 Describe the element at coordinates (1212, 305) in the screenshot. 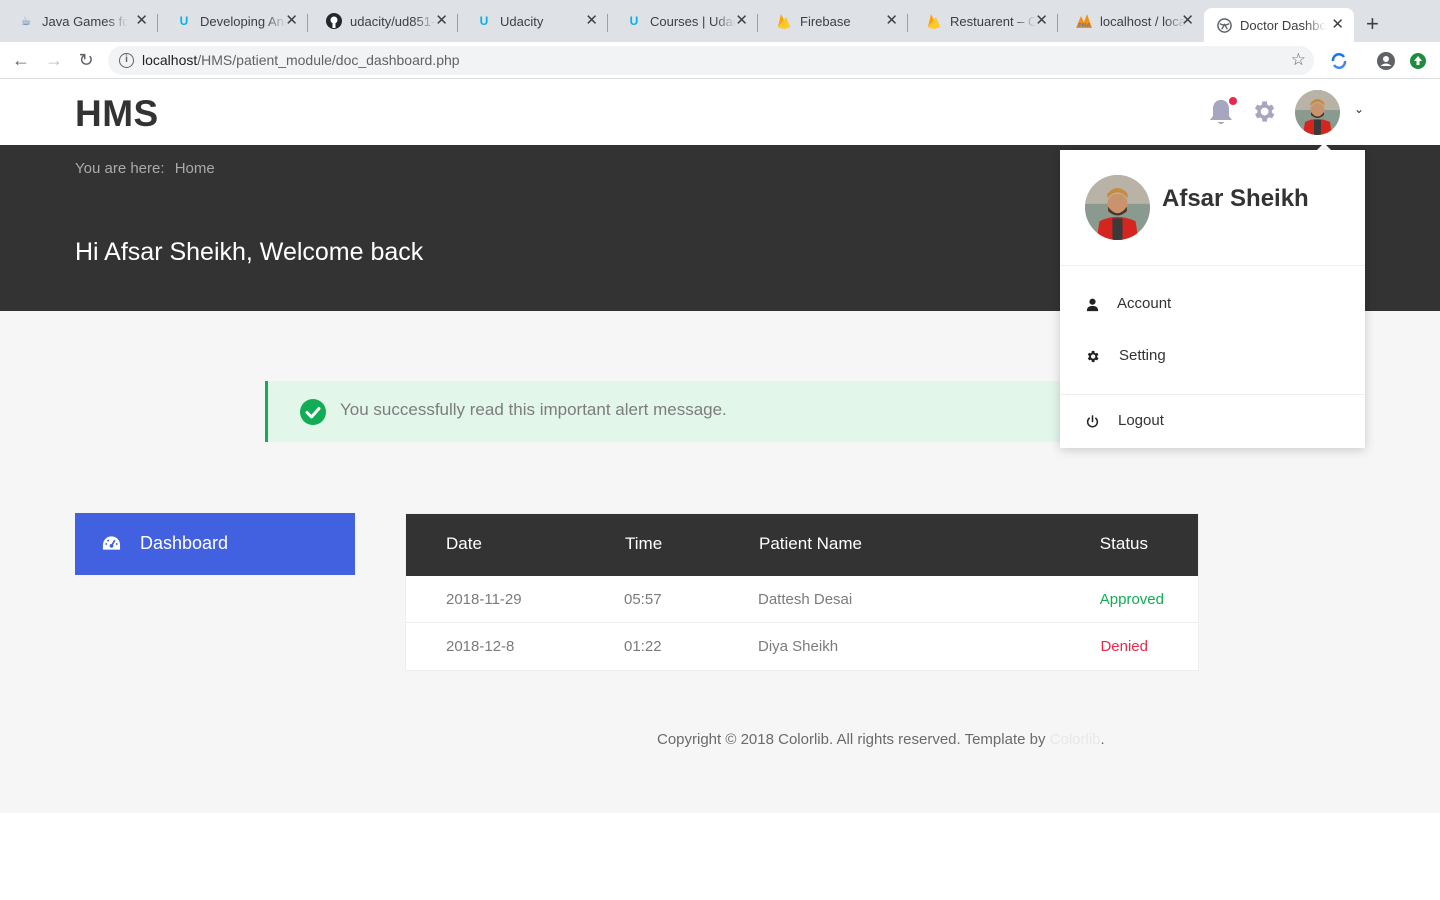

I see `menu-item-account: Account` at that location.